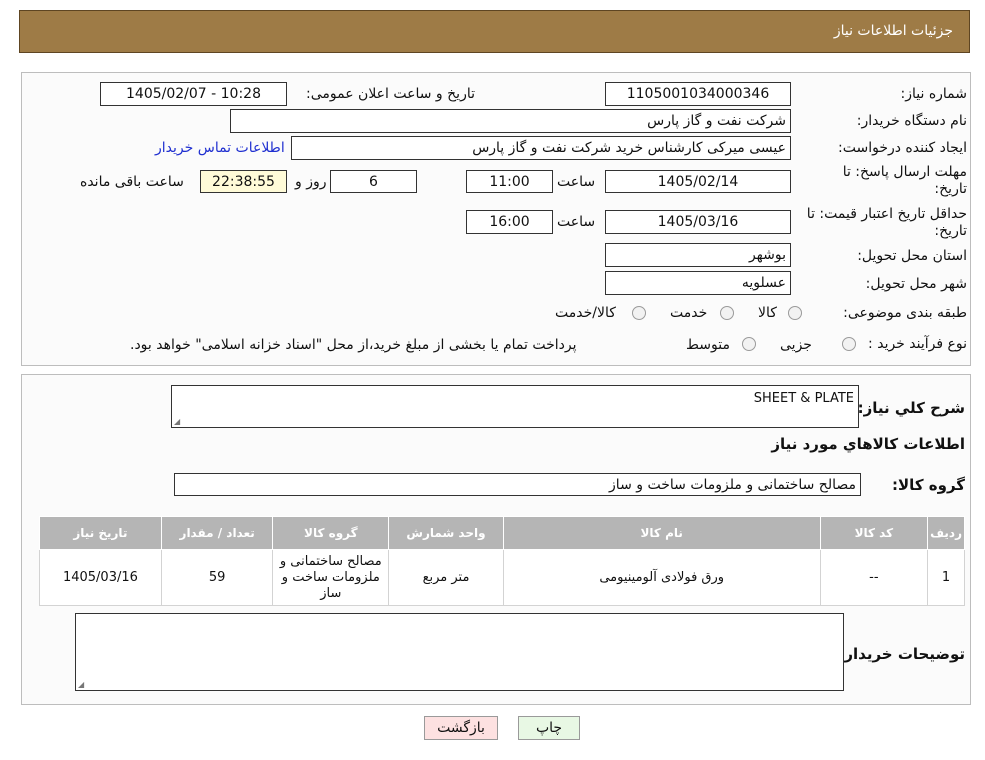 This screenshot has height=760, width=985. Describe the element at coordinates (639, 313) in the screenshot. I see `category-radio-goods-service` at that location.